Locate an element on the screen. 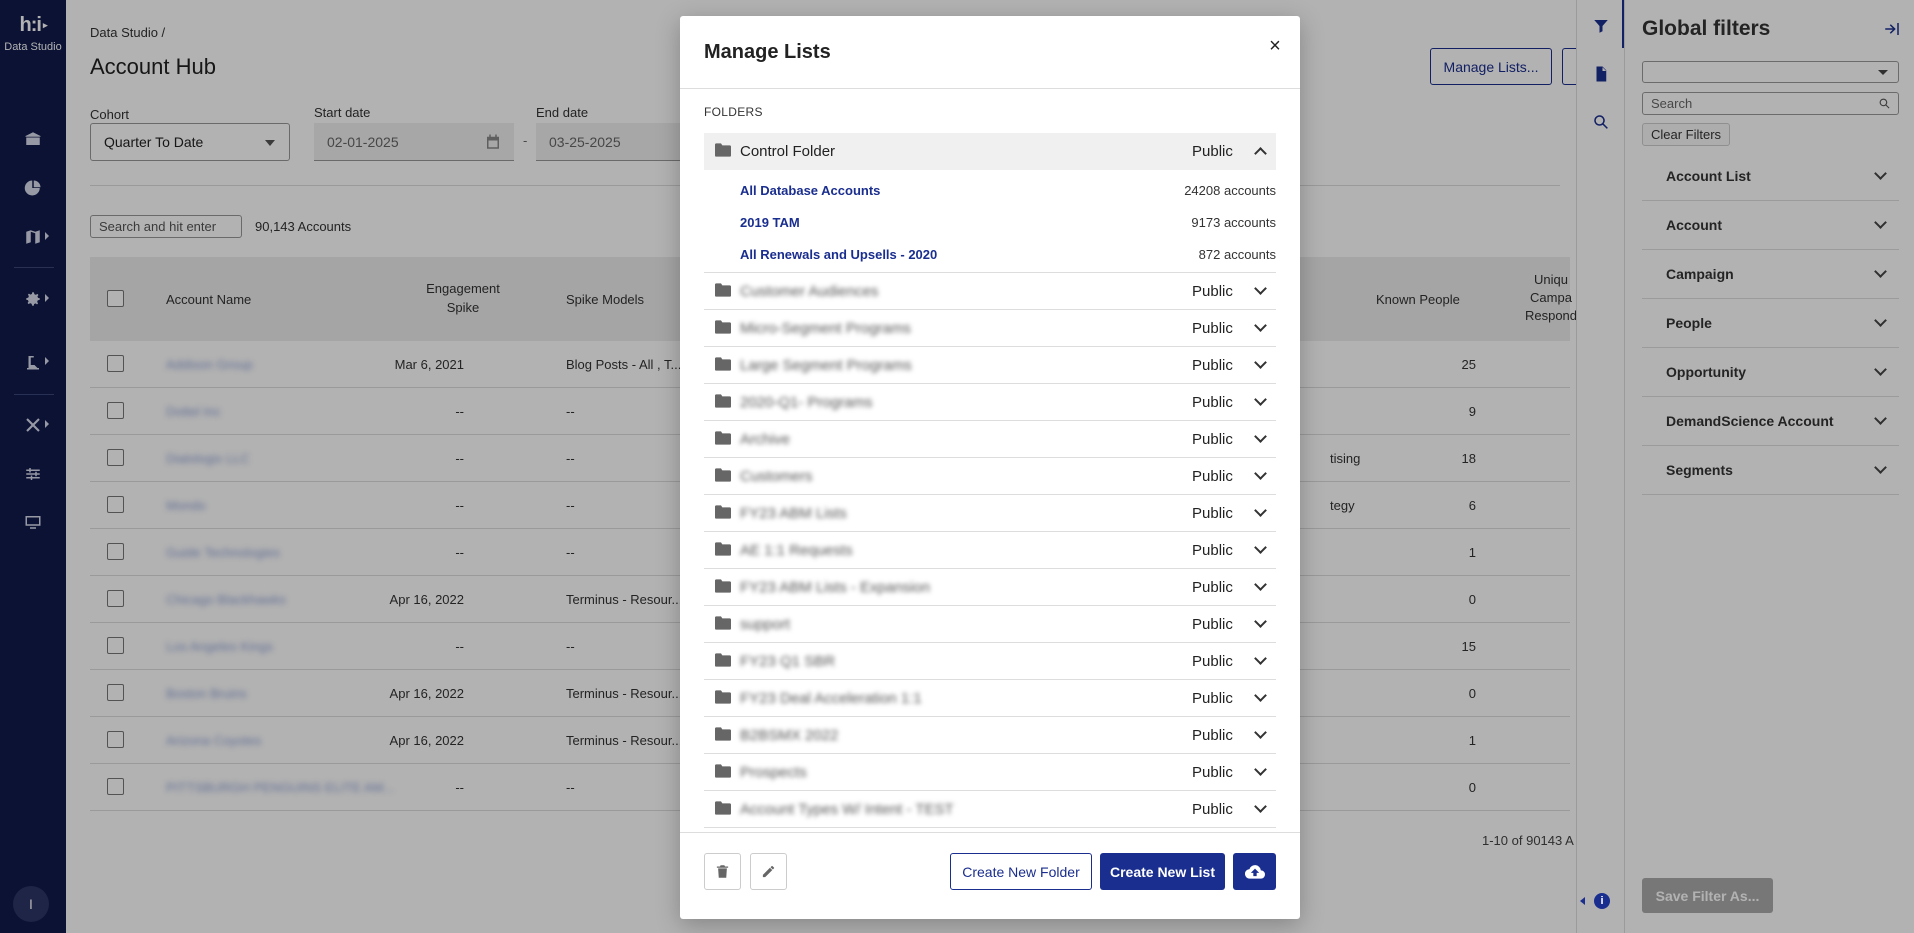  filter-category: People is located at coordinates (1770, 323).